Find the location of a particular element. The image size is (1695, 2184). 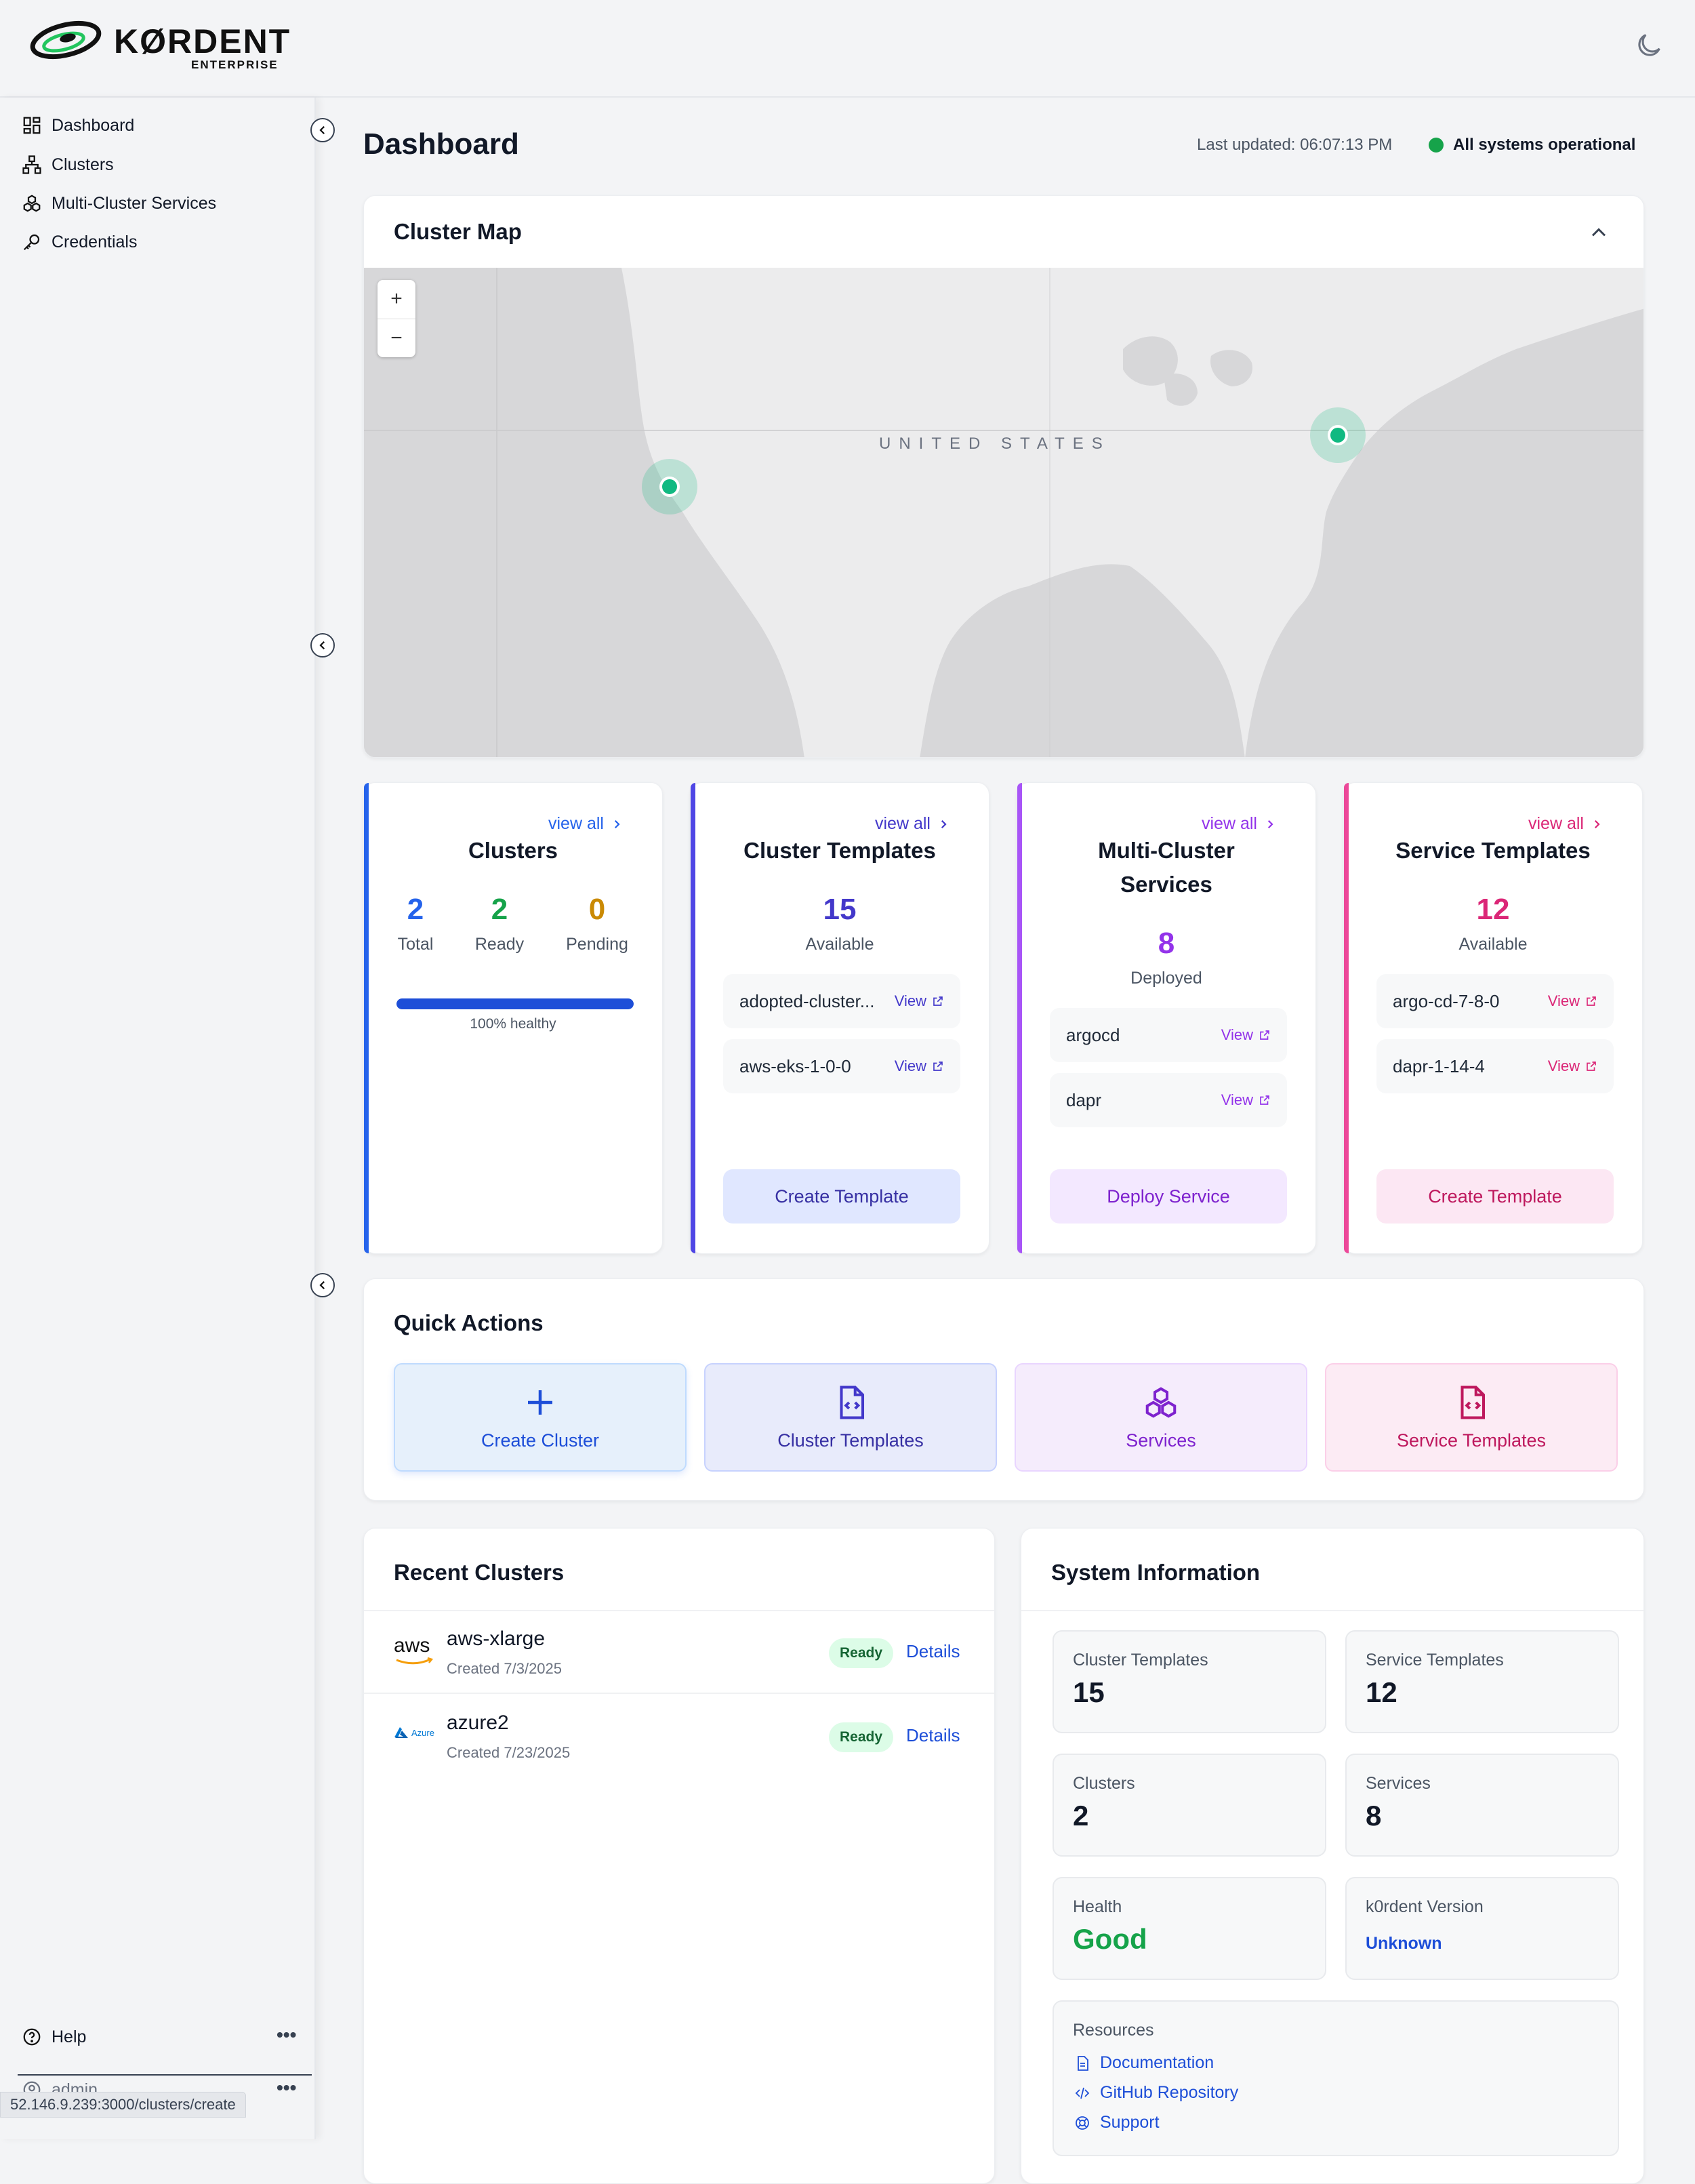

count: 8 is located at coordinates (1166, 943).